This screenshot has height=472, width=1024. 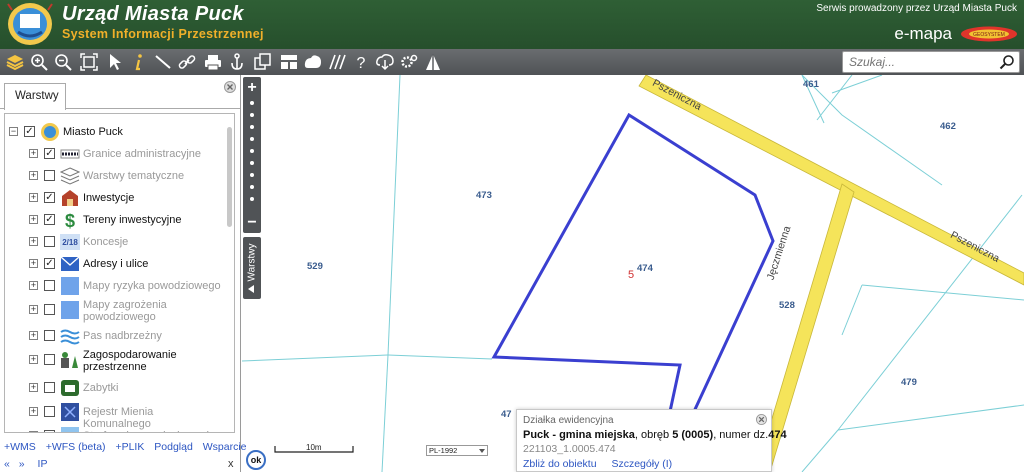 I want to click on layer-row: + Mapy zagrożenia powodziowego, so click(x=116, y=311).